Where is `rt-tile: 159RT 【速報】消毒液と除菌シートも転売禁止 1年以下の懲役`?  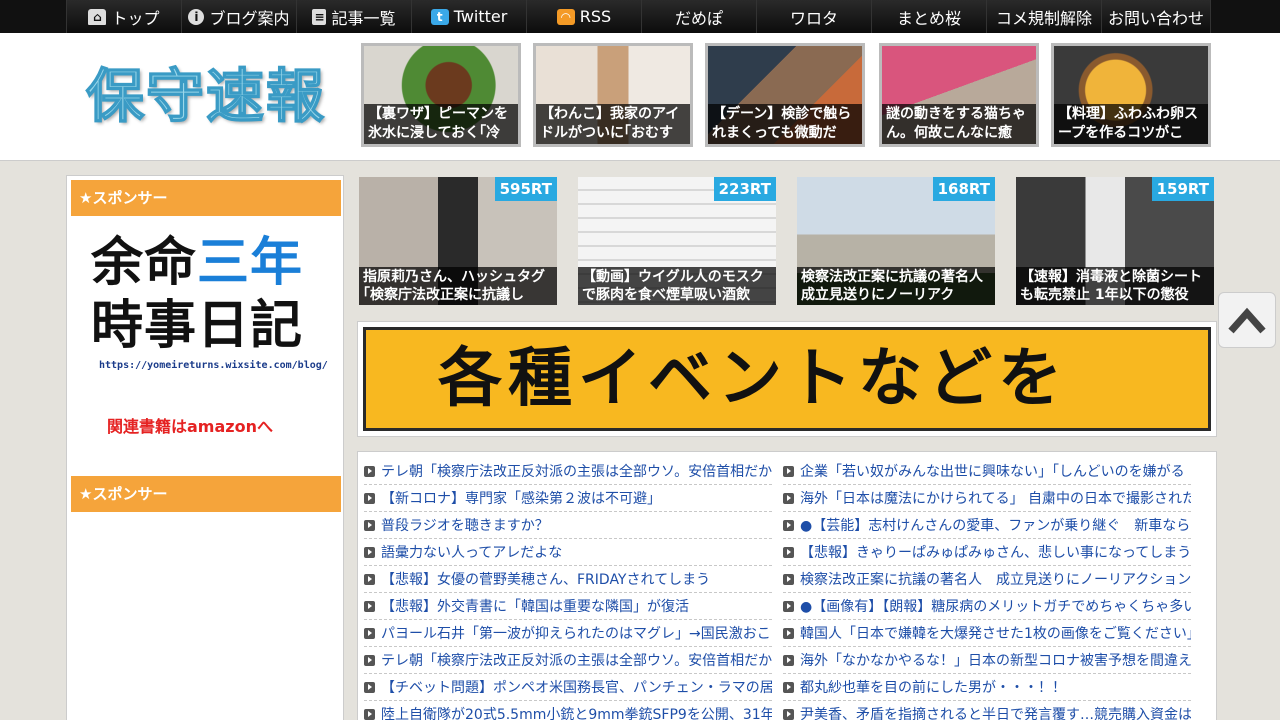
rt-tile: 159RT 【速報】消毒液と除菌シートも転売禁止 1年以下の懲役 is located at coordinates (1115, 241).